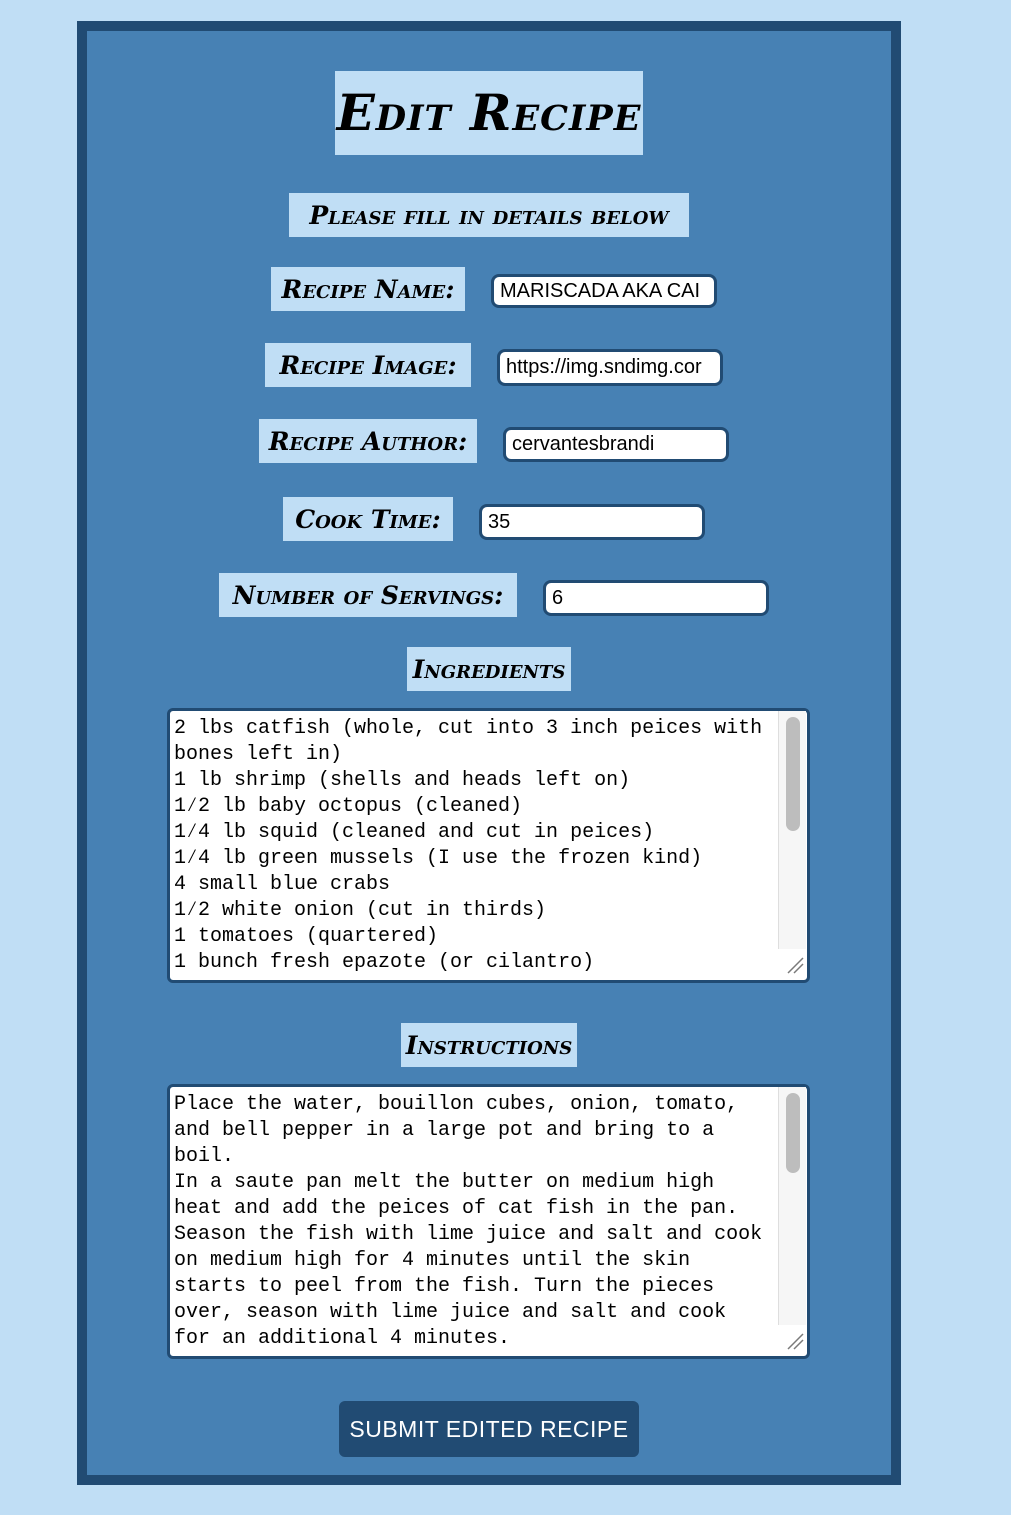  What do you see at coordinates (489, 1429) in the screenshot?
I see `submit-edited-recipe-button: SUBMIT EDITED RECIPE` at bounding box center [489, 1429].